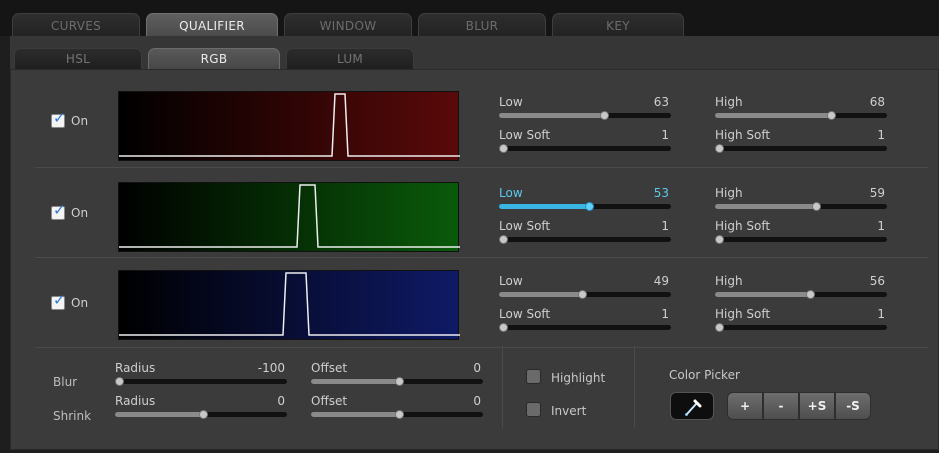 This screenshot has height=453, width=939. What do you see at coordinates (271, 368) in the screenshot?
I see `slider-value: -100` at bounding box center [271, 368].